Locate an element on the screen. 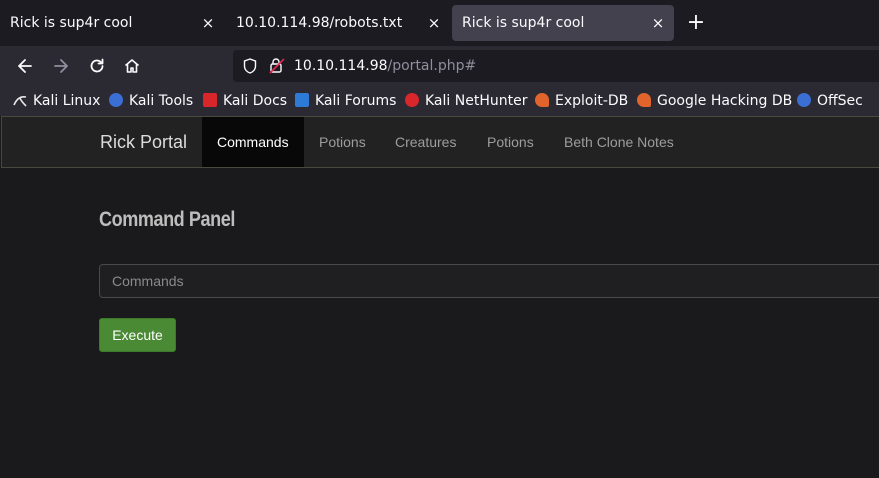 The image size is (879, 478). forward-button is located at coordinates (61, 66).